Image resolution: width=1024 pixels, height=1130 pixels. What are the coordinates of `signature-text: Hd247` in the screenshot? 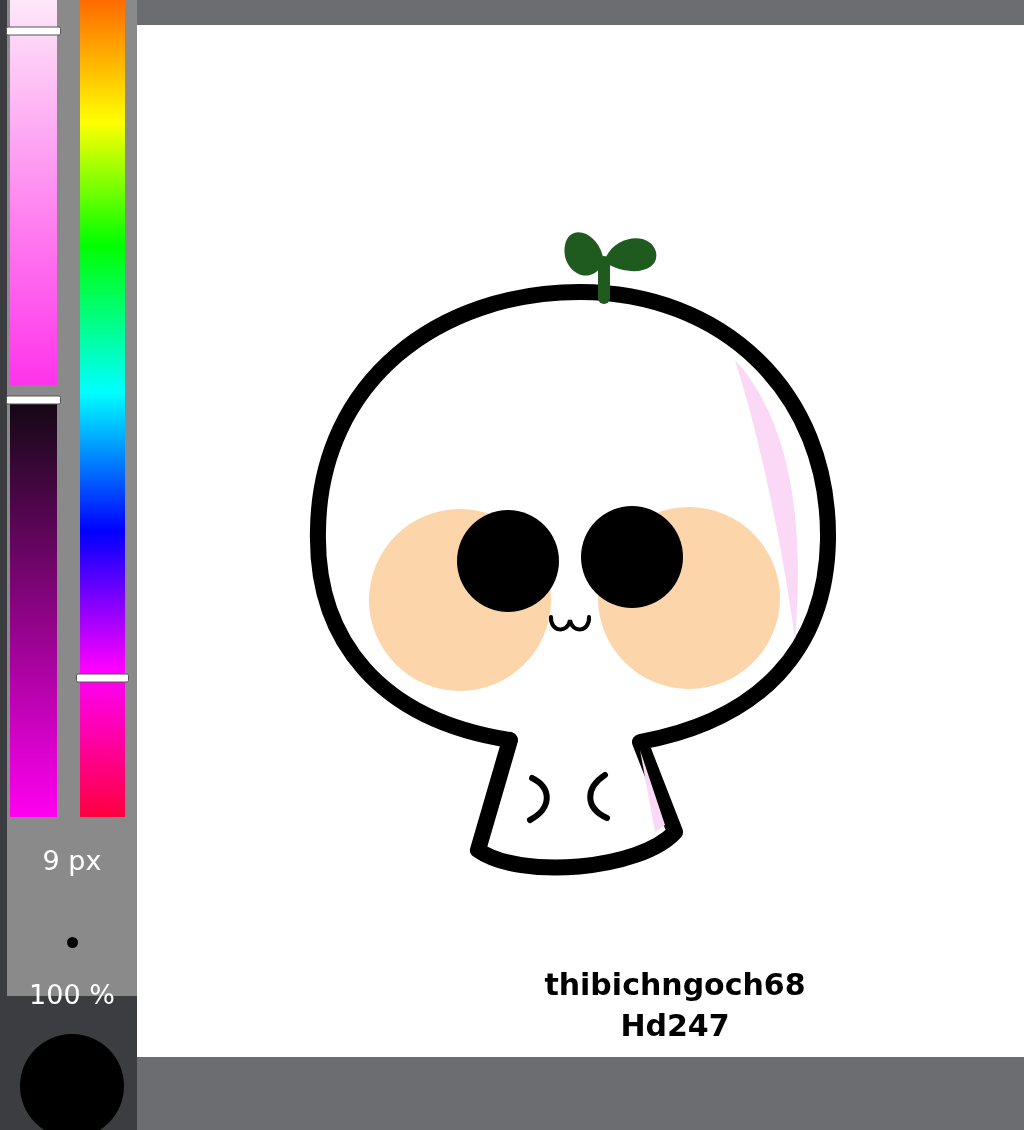 It's located at (675, 1025).